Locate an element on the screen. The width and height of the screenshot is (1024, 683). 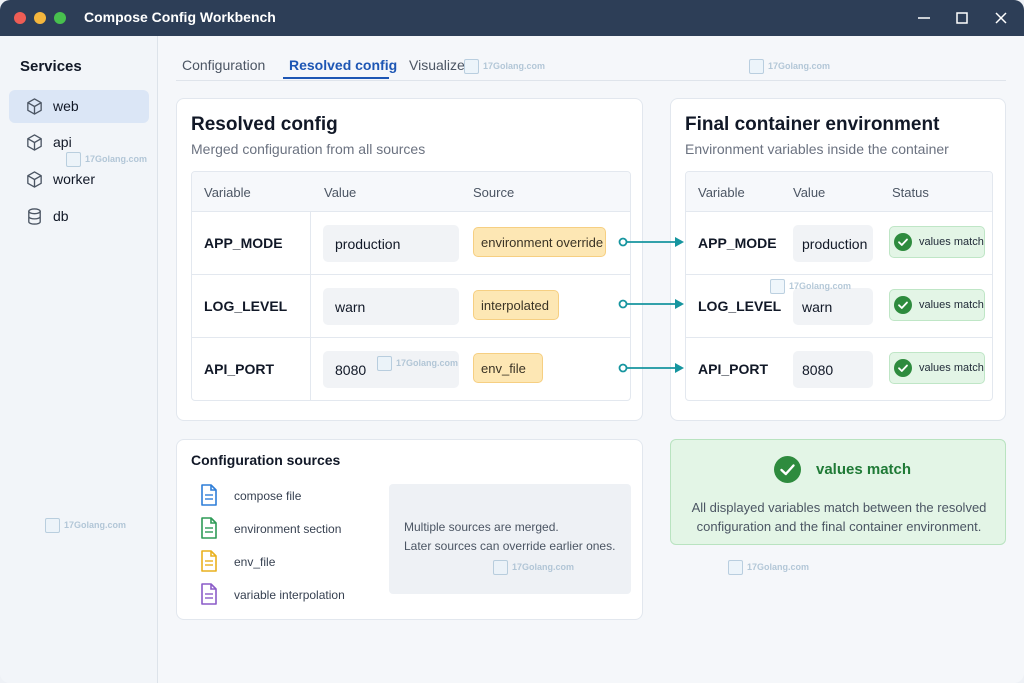
sidebar-item-worker: worker is located at coordinates (79, 179).